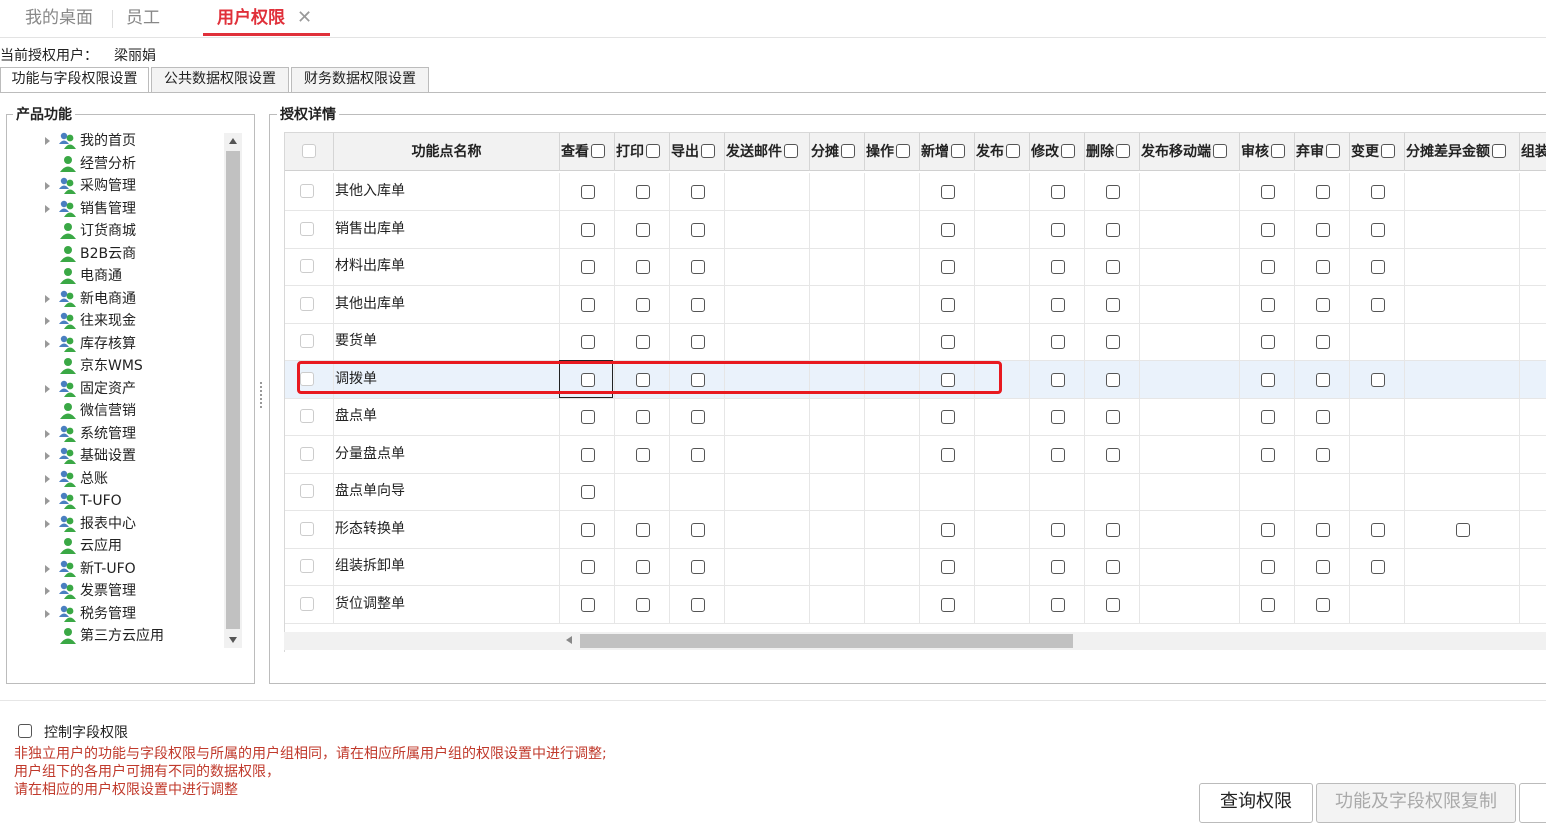 This screenshot has height=823, width=1546. I want to click on tab-staff: 员工, so click(143, 19).